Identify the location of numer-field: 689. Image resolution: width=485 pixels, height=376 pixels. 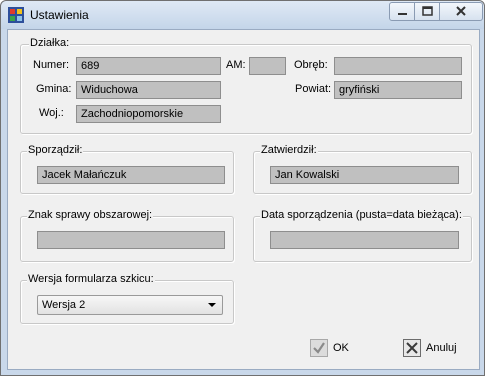
(148, 66).